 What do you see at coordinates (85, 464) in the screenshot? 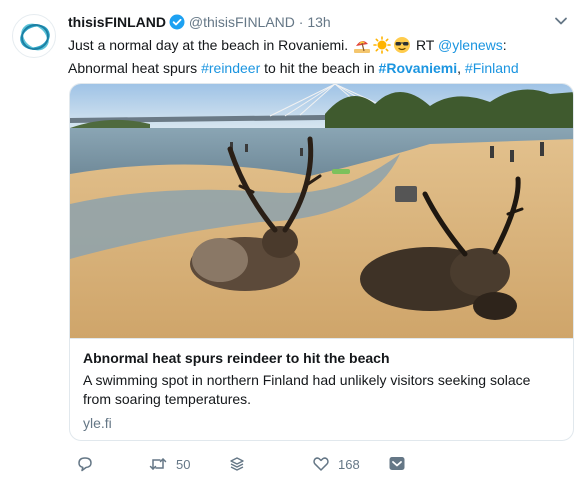
I see `reply-icon` at bounding box center [85, 464].